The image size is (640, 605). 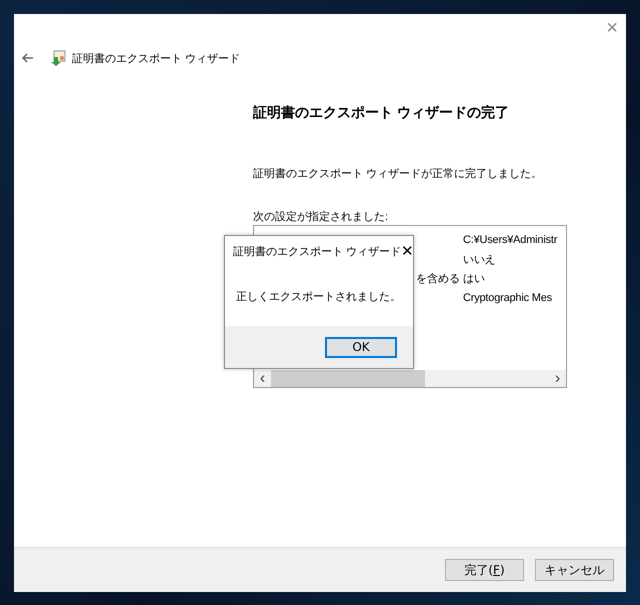 I want to click on close-button: ✕, so click(x=407, y=251).